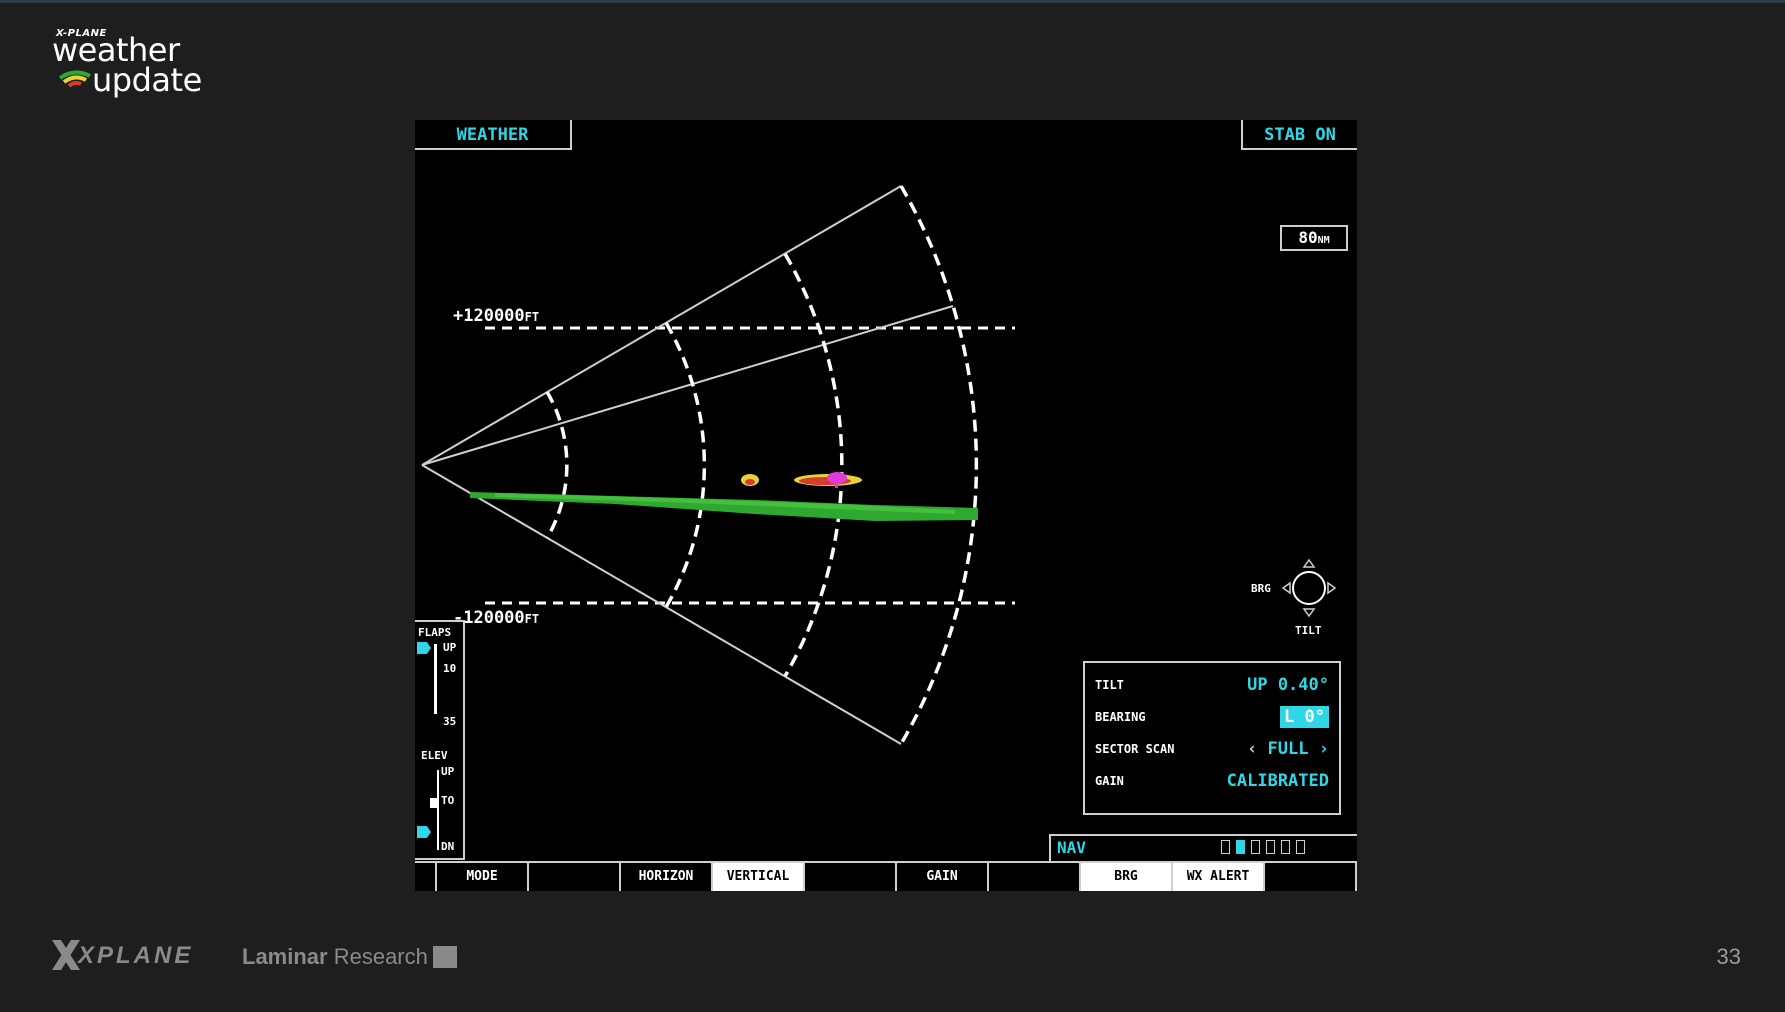  I want to click on chevron-left-icon: ‹, so click(1252, 749).